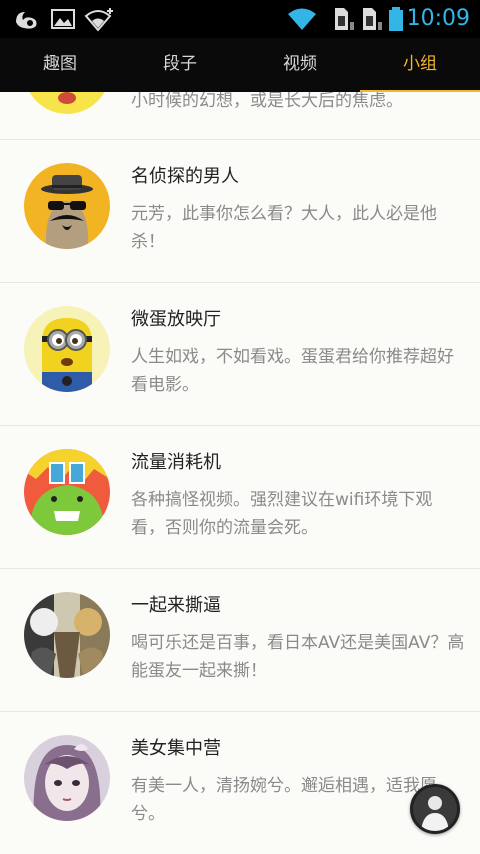 This screenshot has height=854, width=480. I want to click on tab-shipin: 视频, so click(300, 65).